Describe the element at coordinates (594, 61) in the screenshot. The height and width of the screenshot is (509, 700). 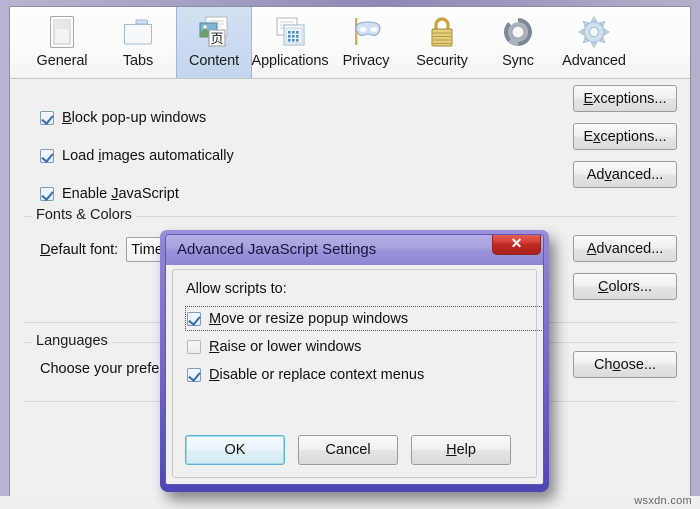
I see `tab-advanced-label: Advanced` at that location.